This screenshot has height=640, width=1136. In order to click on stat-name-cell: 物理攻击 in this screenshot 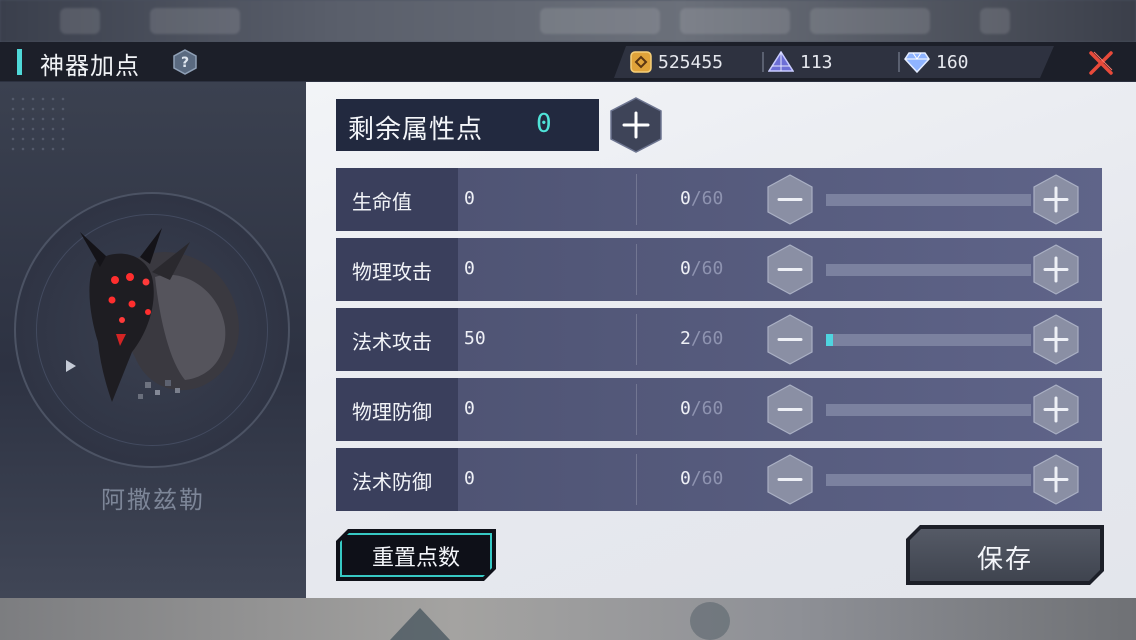, I will do `click(397, 269)`.